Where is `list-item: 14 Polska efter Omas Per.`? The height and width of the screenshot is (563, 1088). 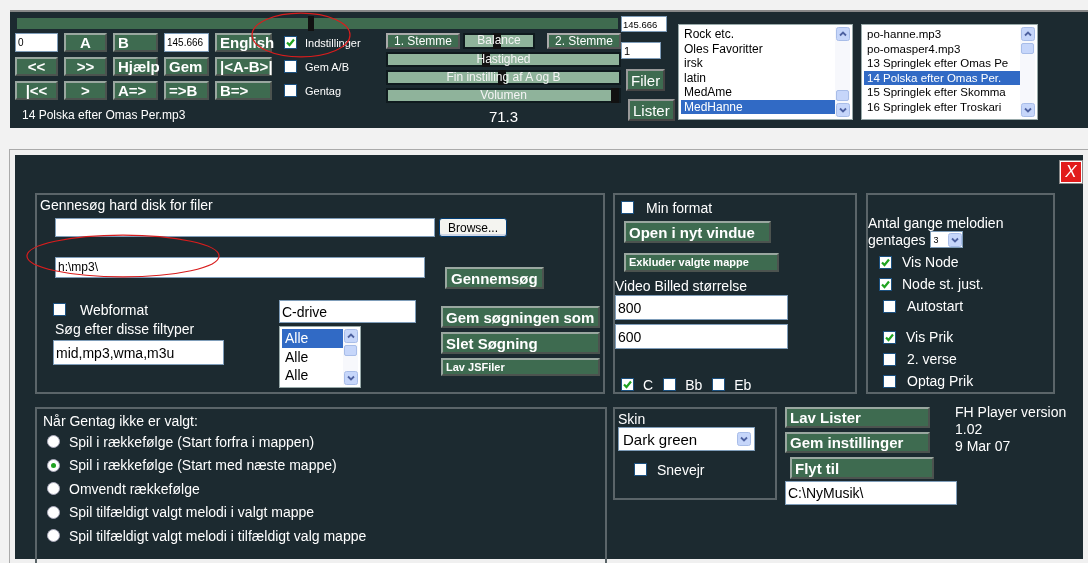 list-item: 14 Polska efter Omas Per. is located at coordinates (942, 77).